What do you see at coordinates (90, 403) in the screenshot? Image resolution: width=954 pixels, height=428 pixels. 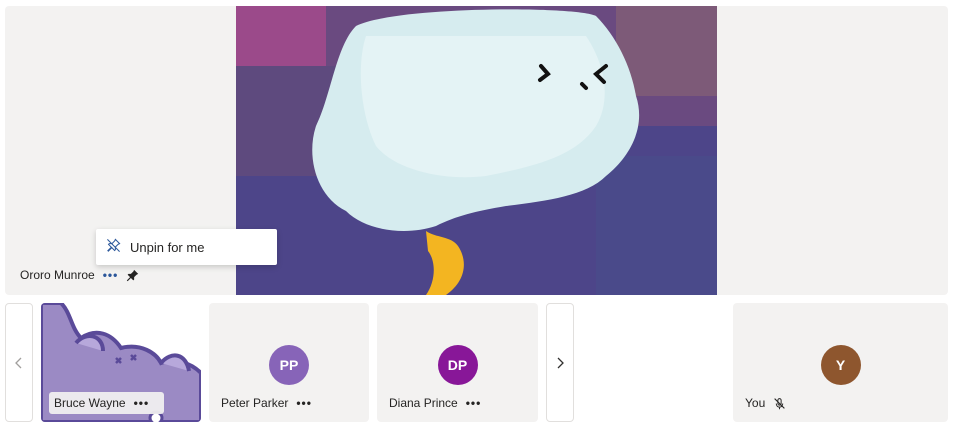 I see `participant-name: Bruce Wayne` at bounding box center [90, 403].